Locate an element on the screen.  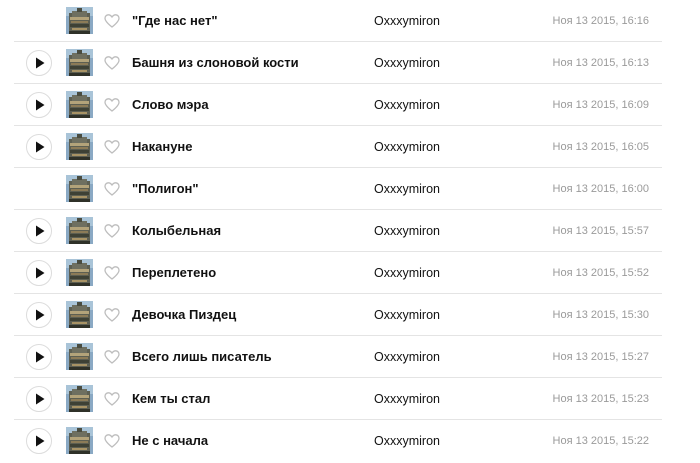
track-date: Ноя 13 2015, 15:23 is located at coordinates (600, 399).